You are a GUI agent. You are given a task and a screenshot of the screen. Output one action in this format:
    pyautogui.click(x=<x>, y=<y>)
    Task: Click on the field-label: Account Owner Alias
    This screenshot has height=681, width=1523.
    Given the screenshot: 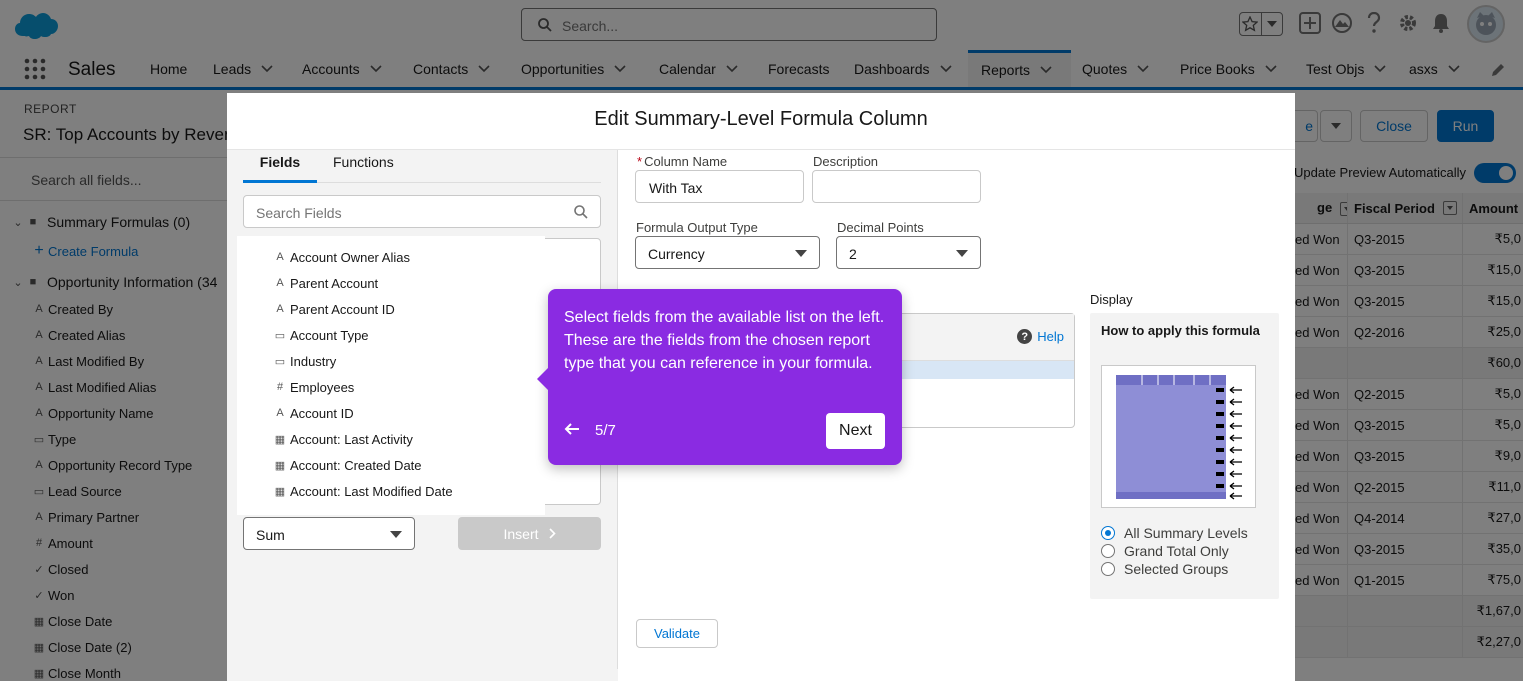 What is the action you would take?
    pyautogui.click(x=350, y=257)
    